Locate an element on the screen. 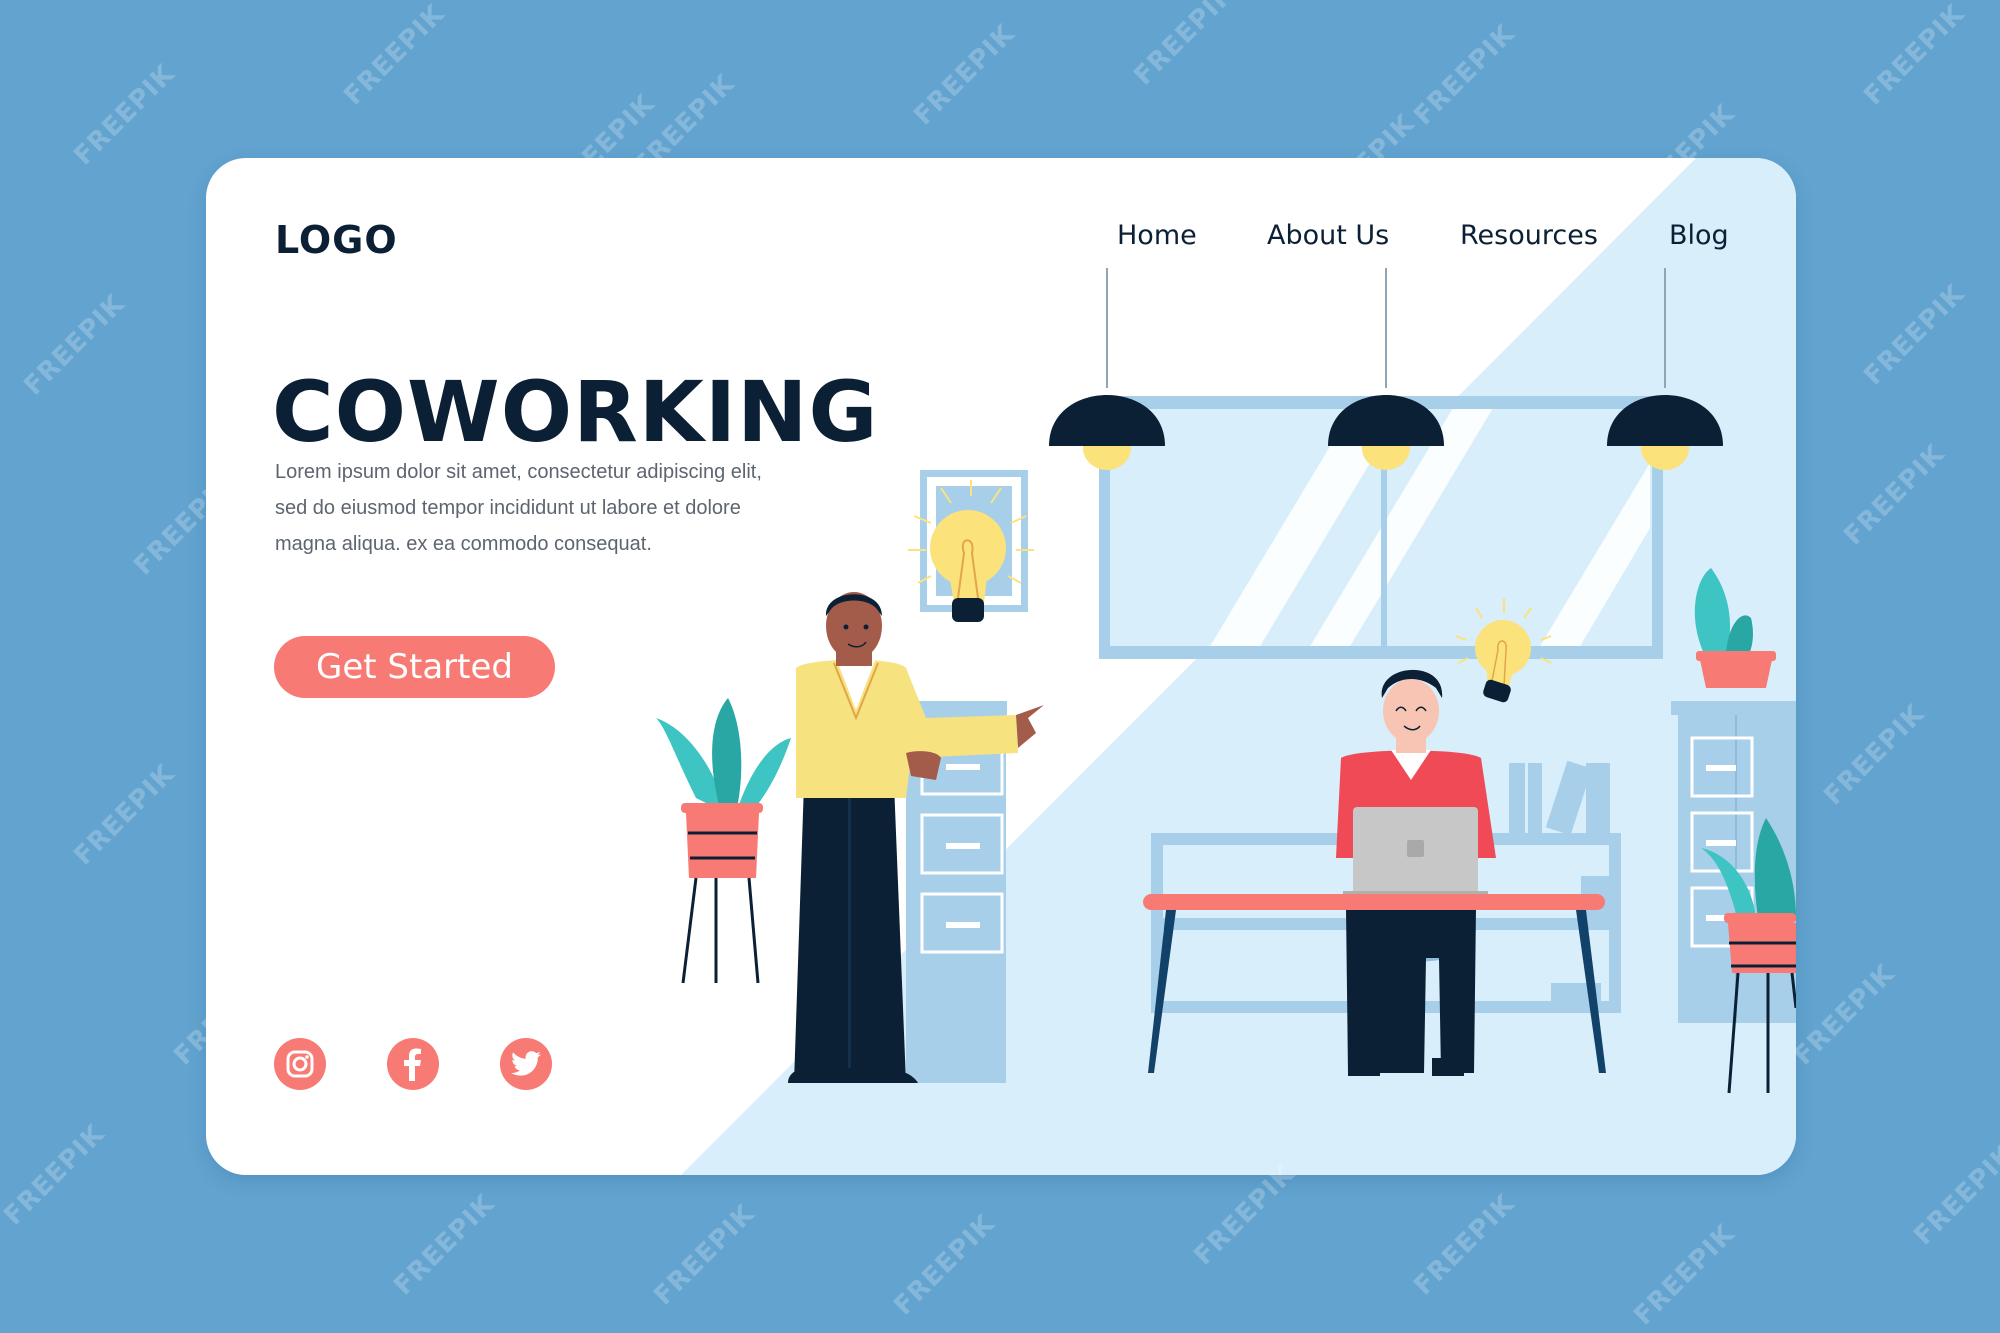 The height and width of the screenshot is (1333, 2000). instagram-button is located at coordinates (300, 1064).